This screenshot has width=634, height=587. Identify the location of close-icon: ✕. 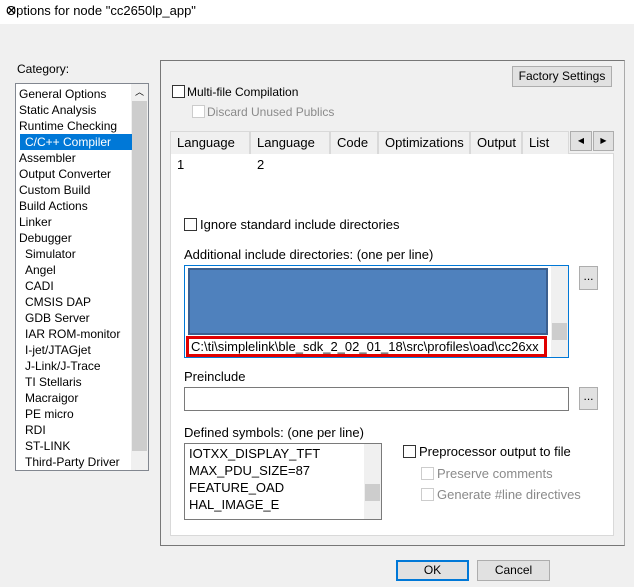
(11, 11).